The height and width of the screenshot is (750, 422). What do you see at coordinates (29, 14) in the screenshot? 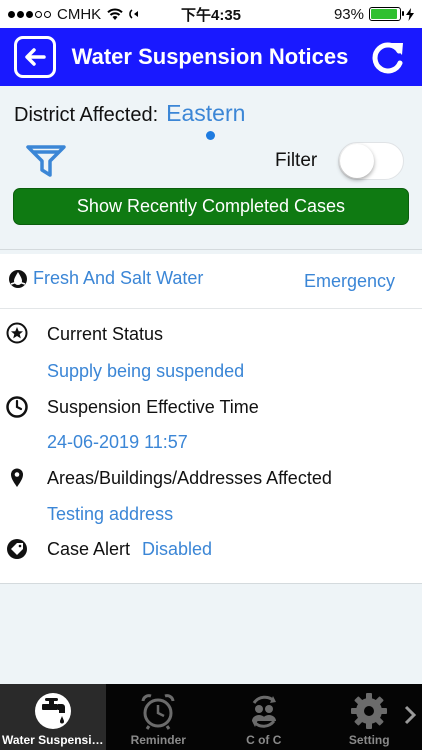
I see `signal-strength-icon` at bounding box center [29, 14].